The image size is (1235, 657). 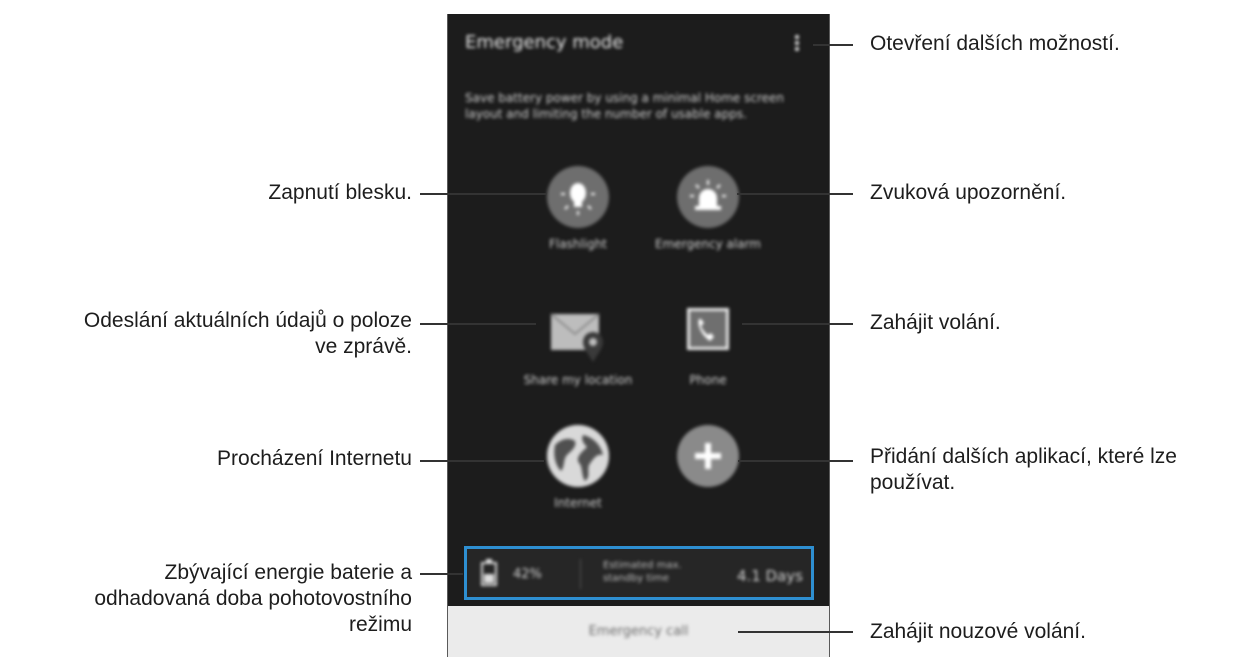 What do you see at coordinates (833, 45) in the screenshot?
I see `callout-line-more` at bounding box center [833, 45].